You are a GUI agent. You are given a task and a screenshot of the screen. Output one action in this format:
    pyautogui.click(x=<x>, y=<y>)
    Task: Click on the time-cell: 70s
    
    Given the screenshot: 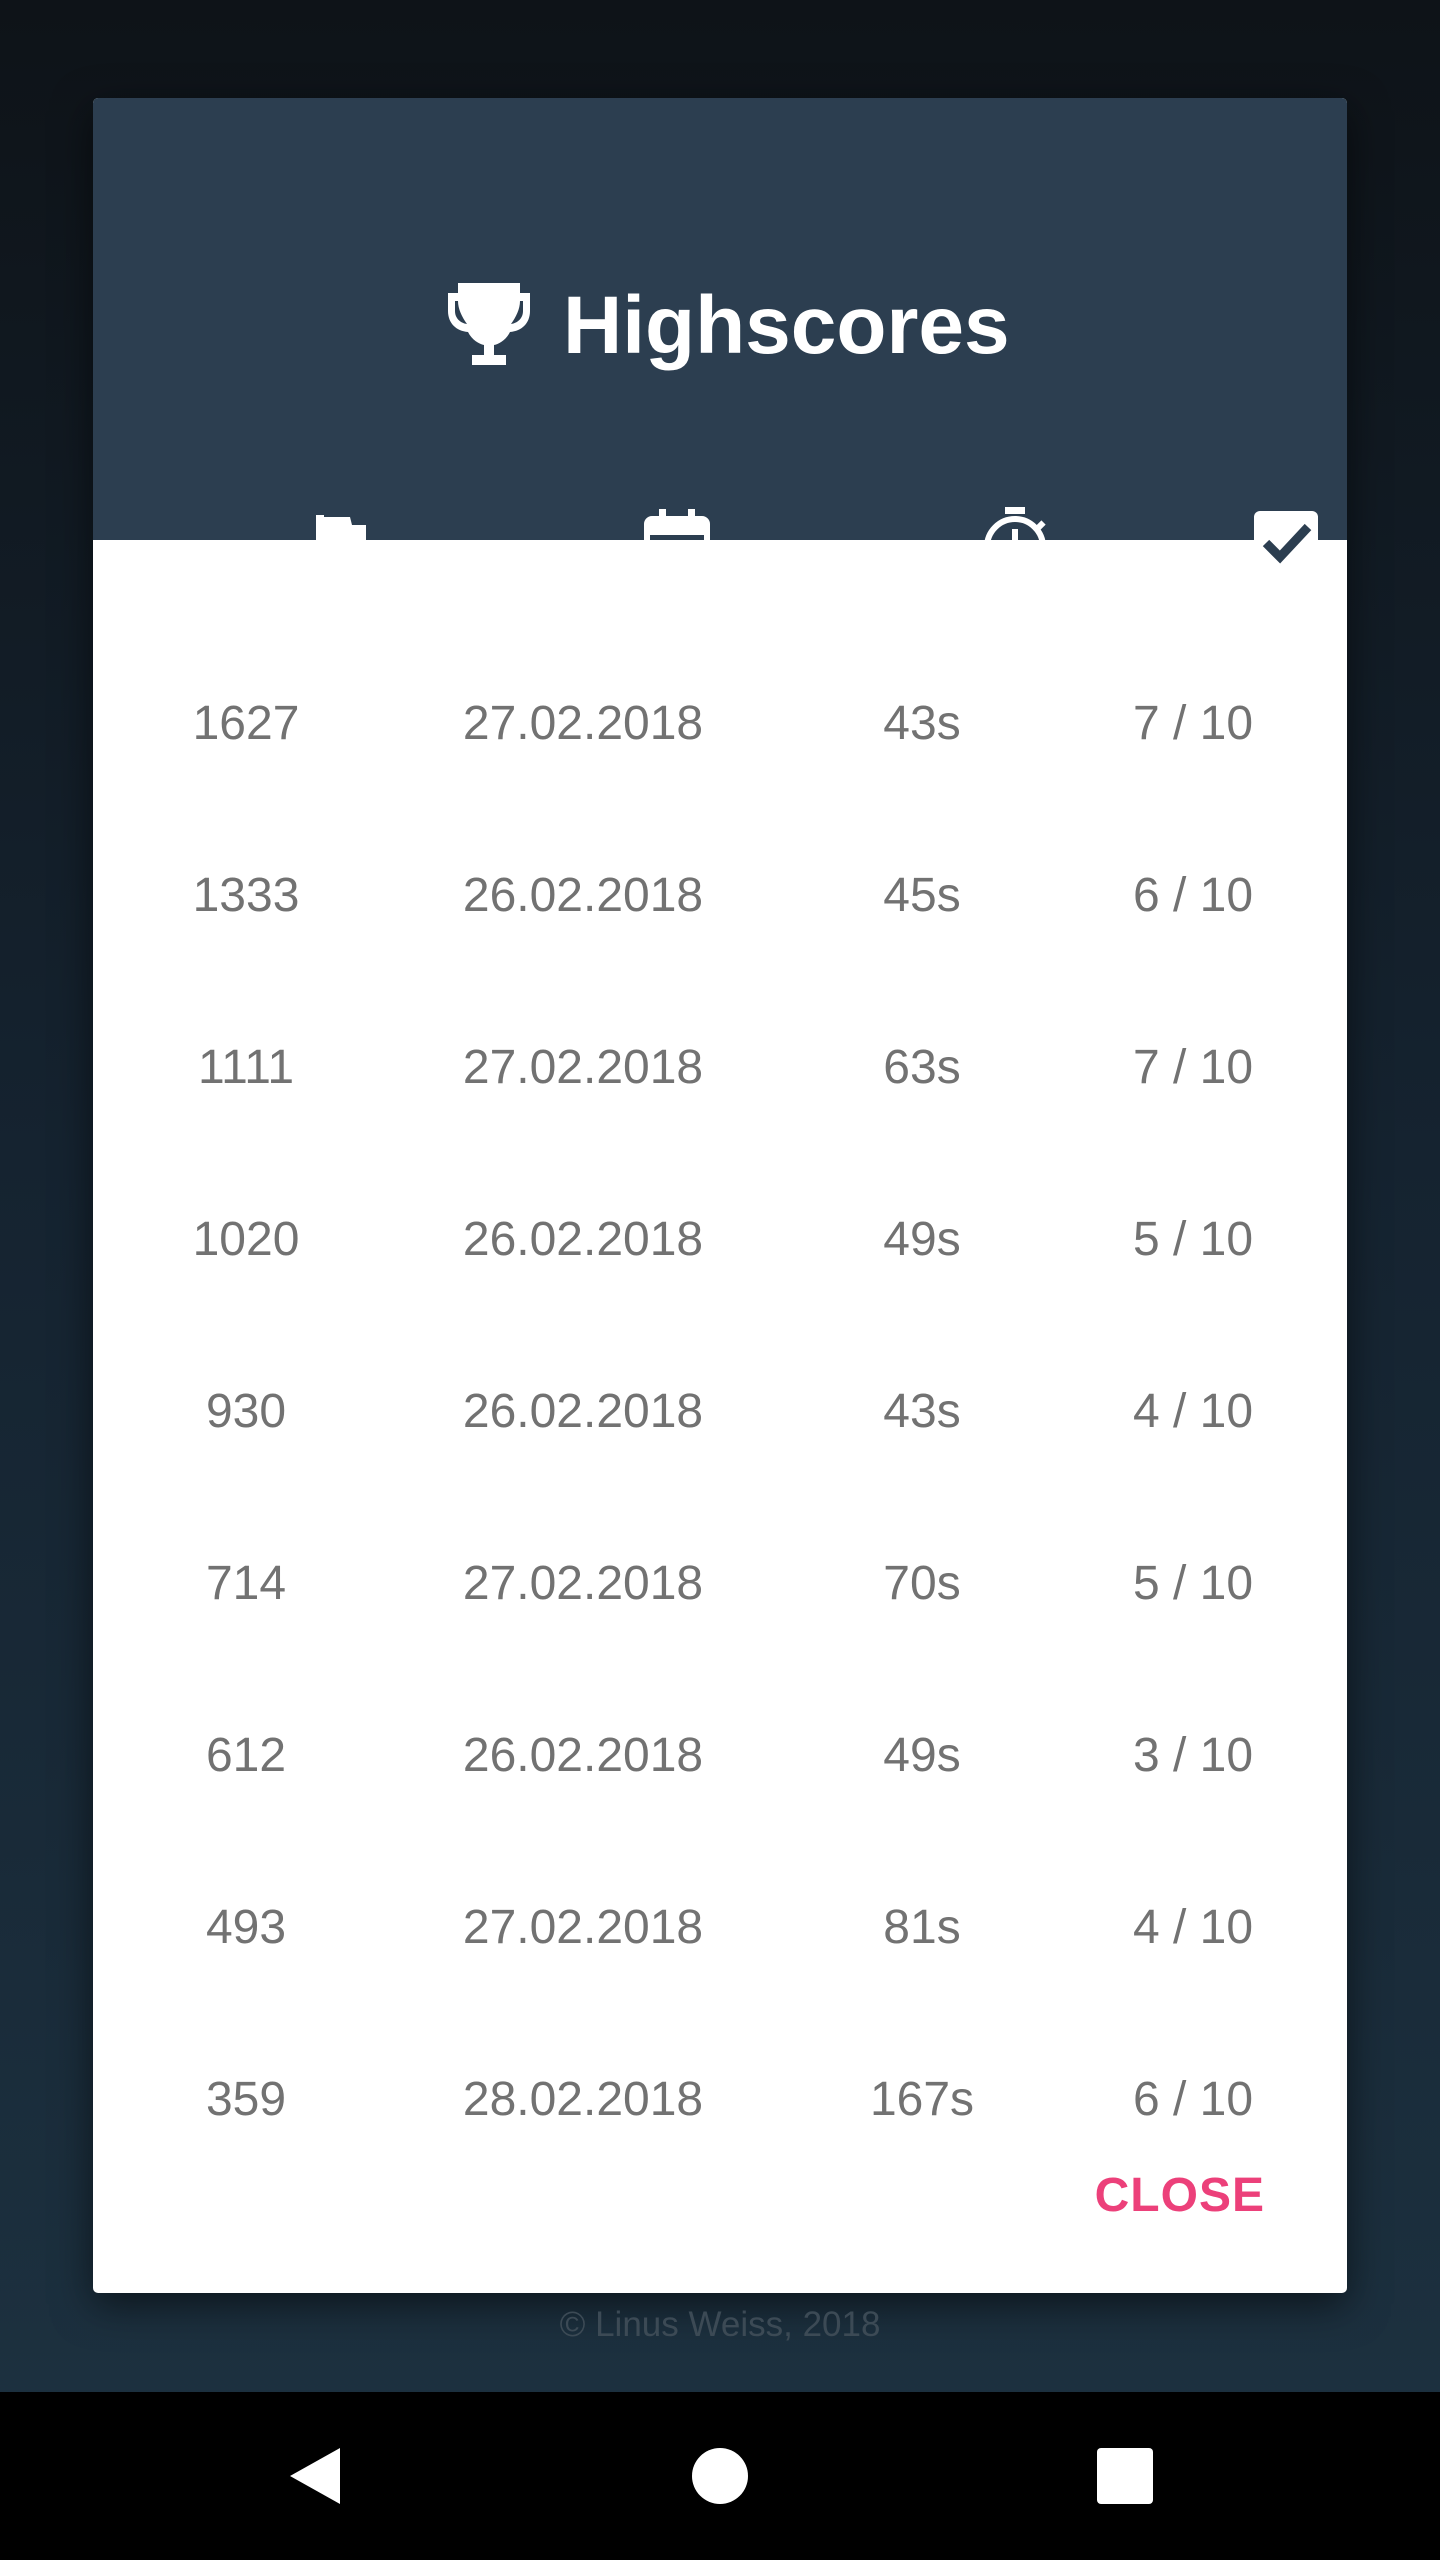 What is the action you would take?
    pyautogui.click(x=922, y=1583)
    